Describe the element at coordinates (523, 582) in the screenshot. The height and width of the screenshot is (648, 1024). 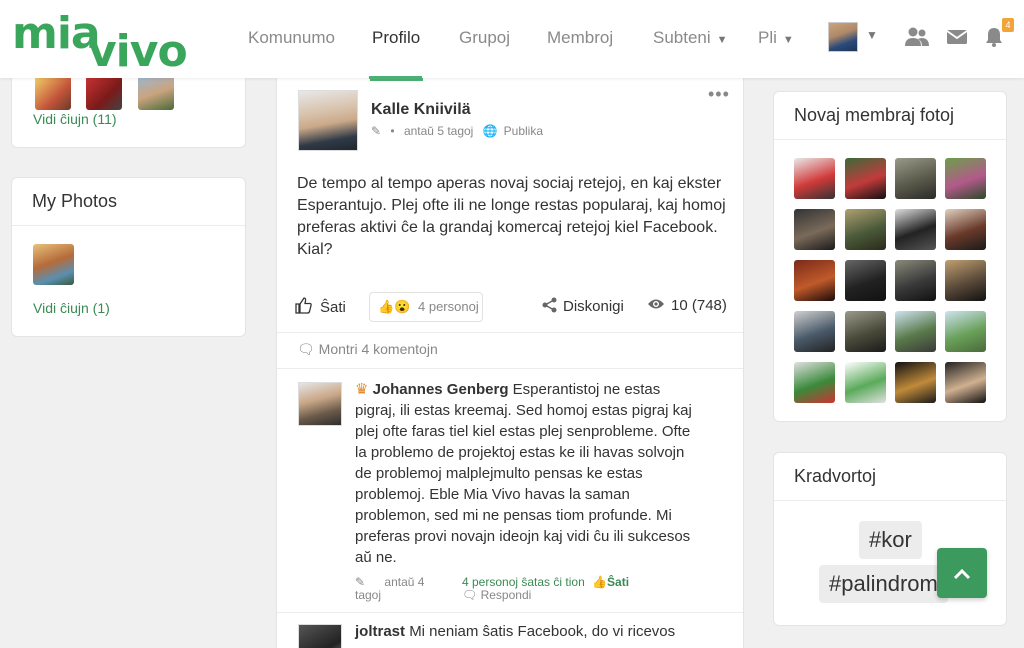
I see `comment-likes-count: 4 personoj ŝatas ĉi tion` at that location.